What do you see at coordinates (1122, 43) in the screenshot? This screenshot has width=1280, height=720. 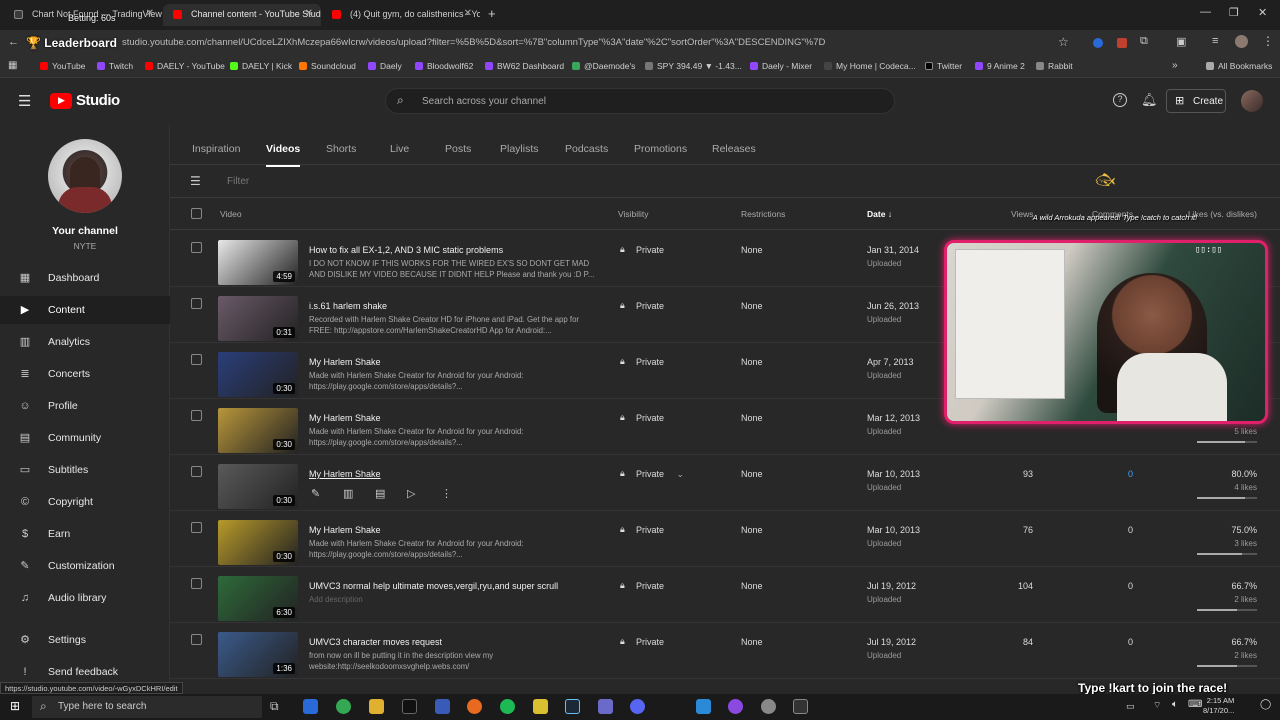 I see `extension-icon` at bounding box center [1122, 43].